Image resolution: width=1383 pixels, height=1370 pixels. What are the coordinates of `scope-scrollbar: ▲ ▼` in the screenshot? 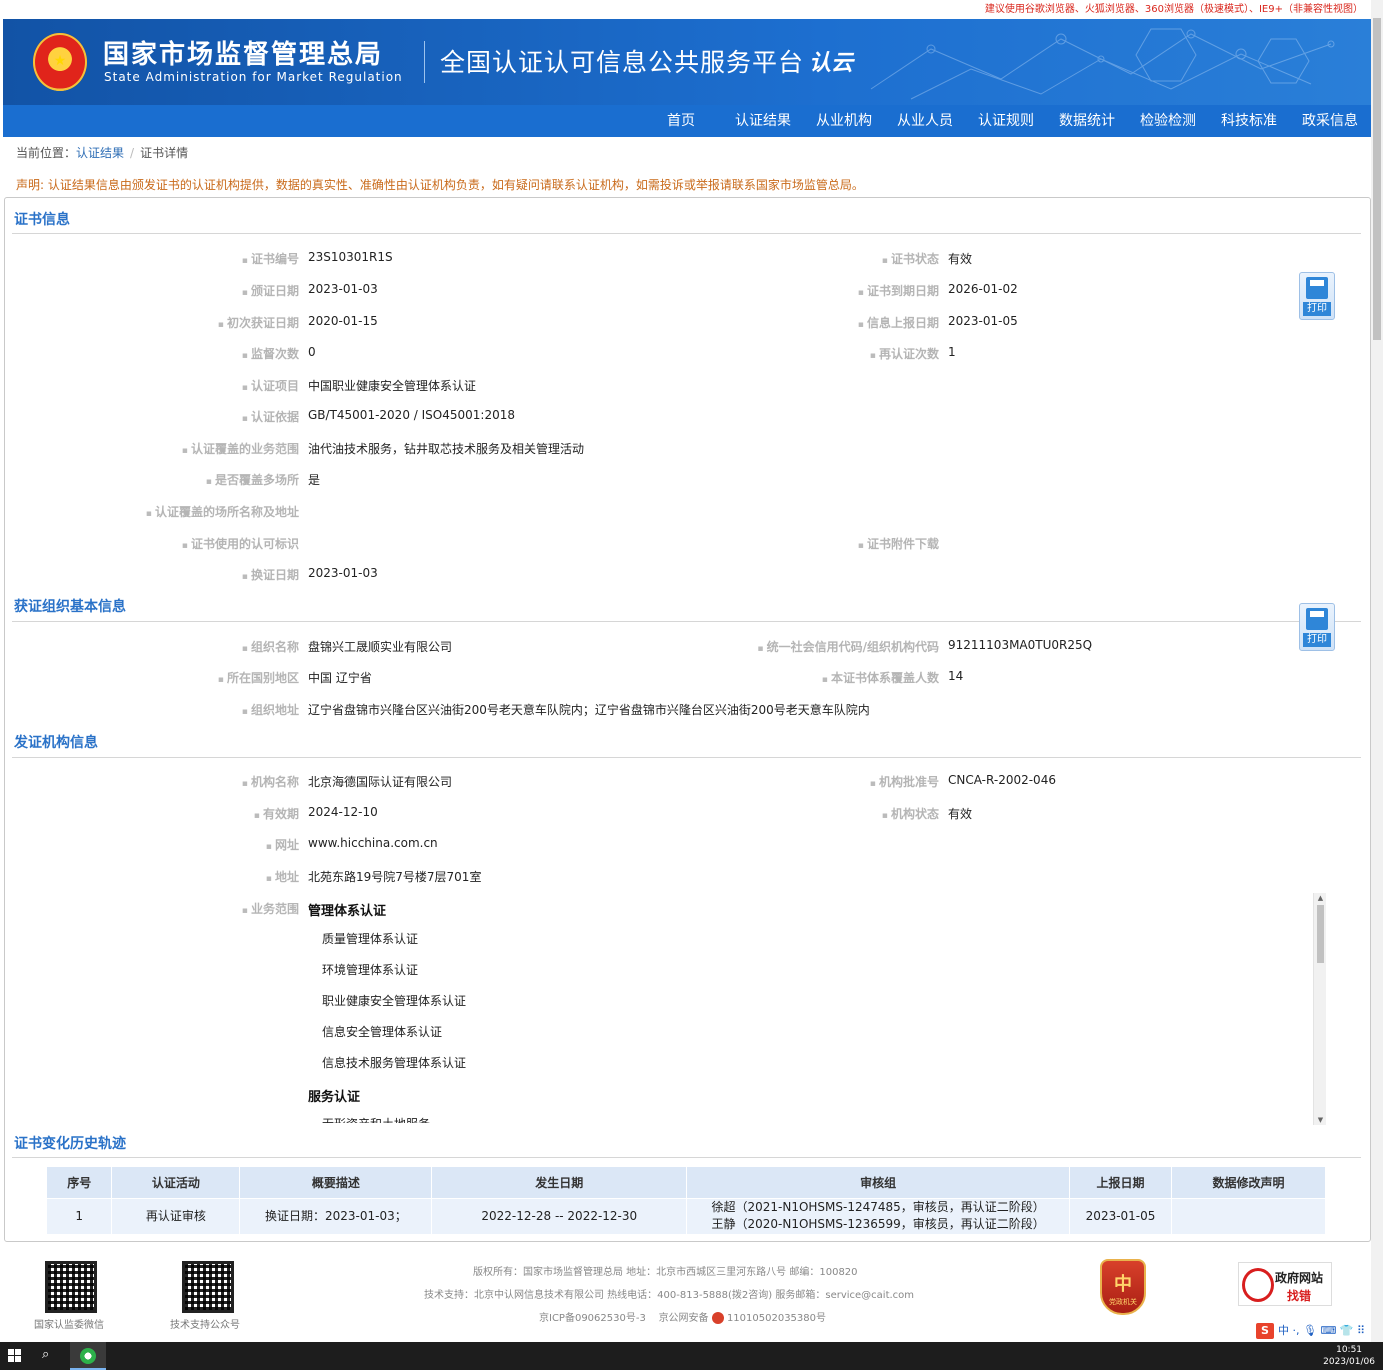 It's located at (1319, 1009).